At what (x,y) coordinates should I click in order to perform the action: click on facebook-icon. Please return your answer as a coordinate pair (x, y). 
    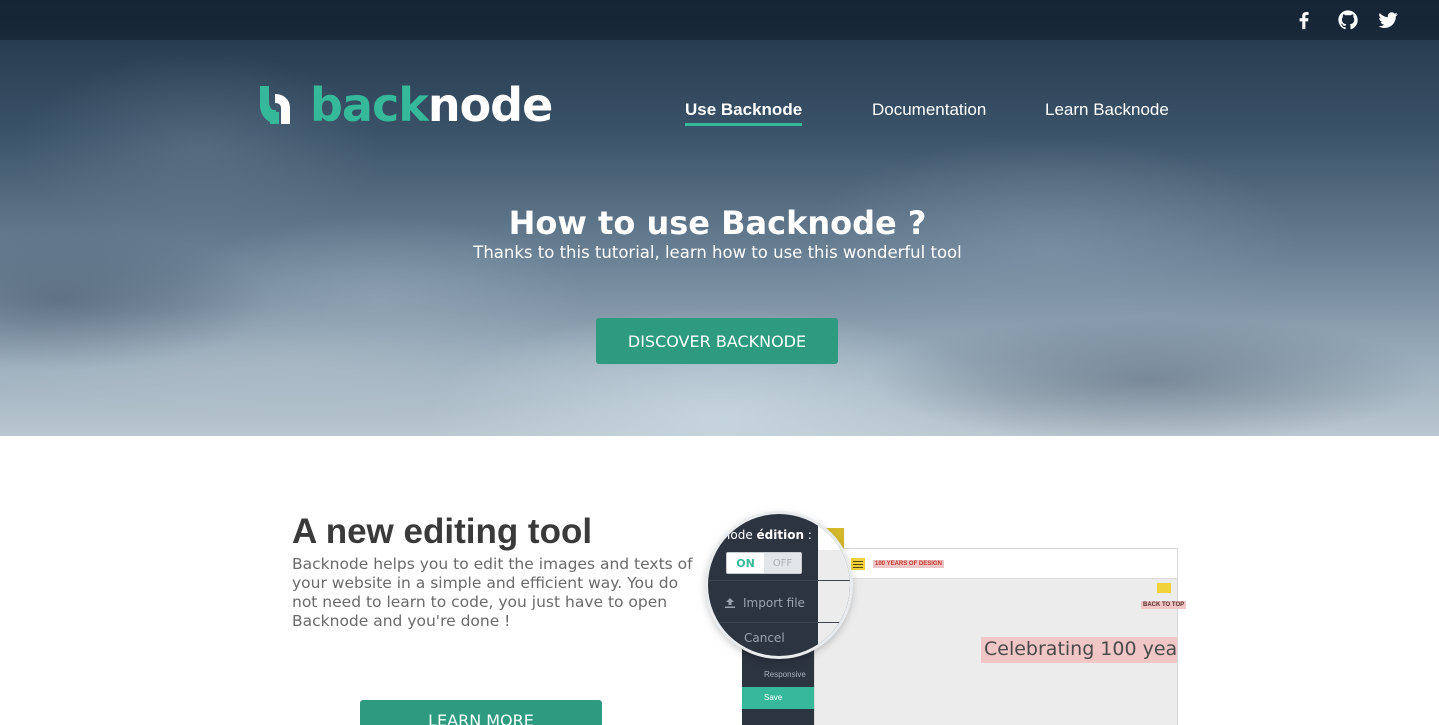
    Looking at the image, I should click on (1304, 20).